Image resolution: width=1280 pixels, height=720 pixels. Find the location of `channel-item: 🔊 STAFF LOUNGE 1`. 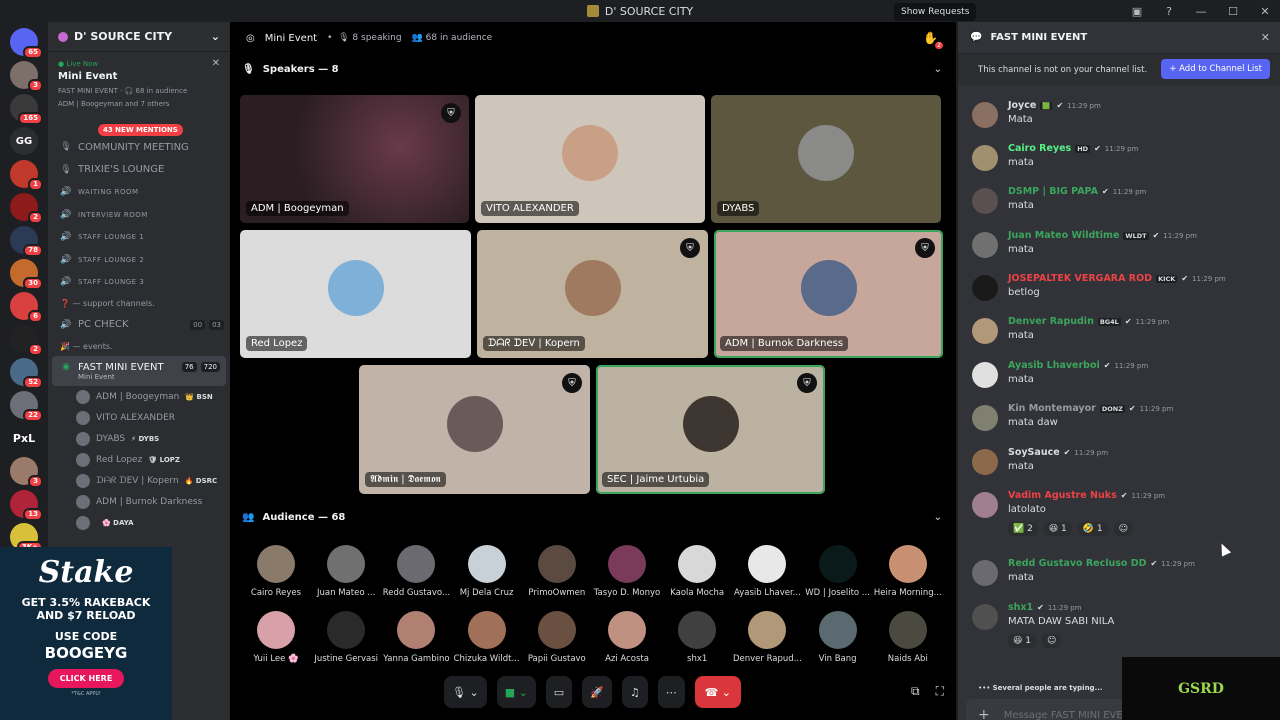

channel-item: 🔊 STAFF LOUNGE 1 is located at coordinates (139, 237).